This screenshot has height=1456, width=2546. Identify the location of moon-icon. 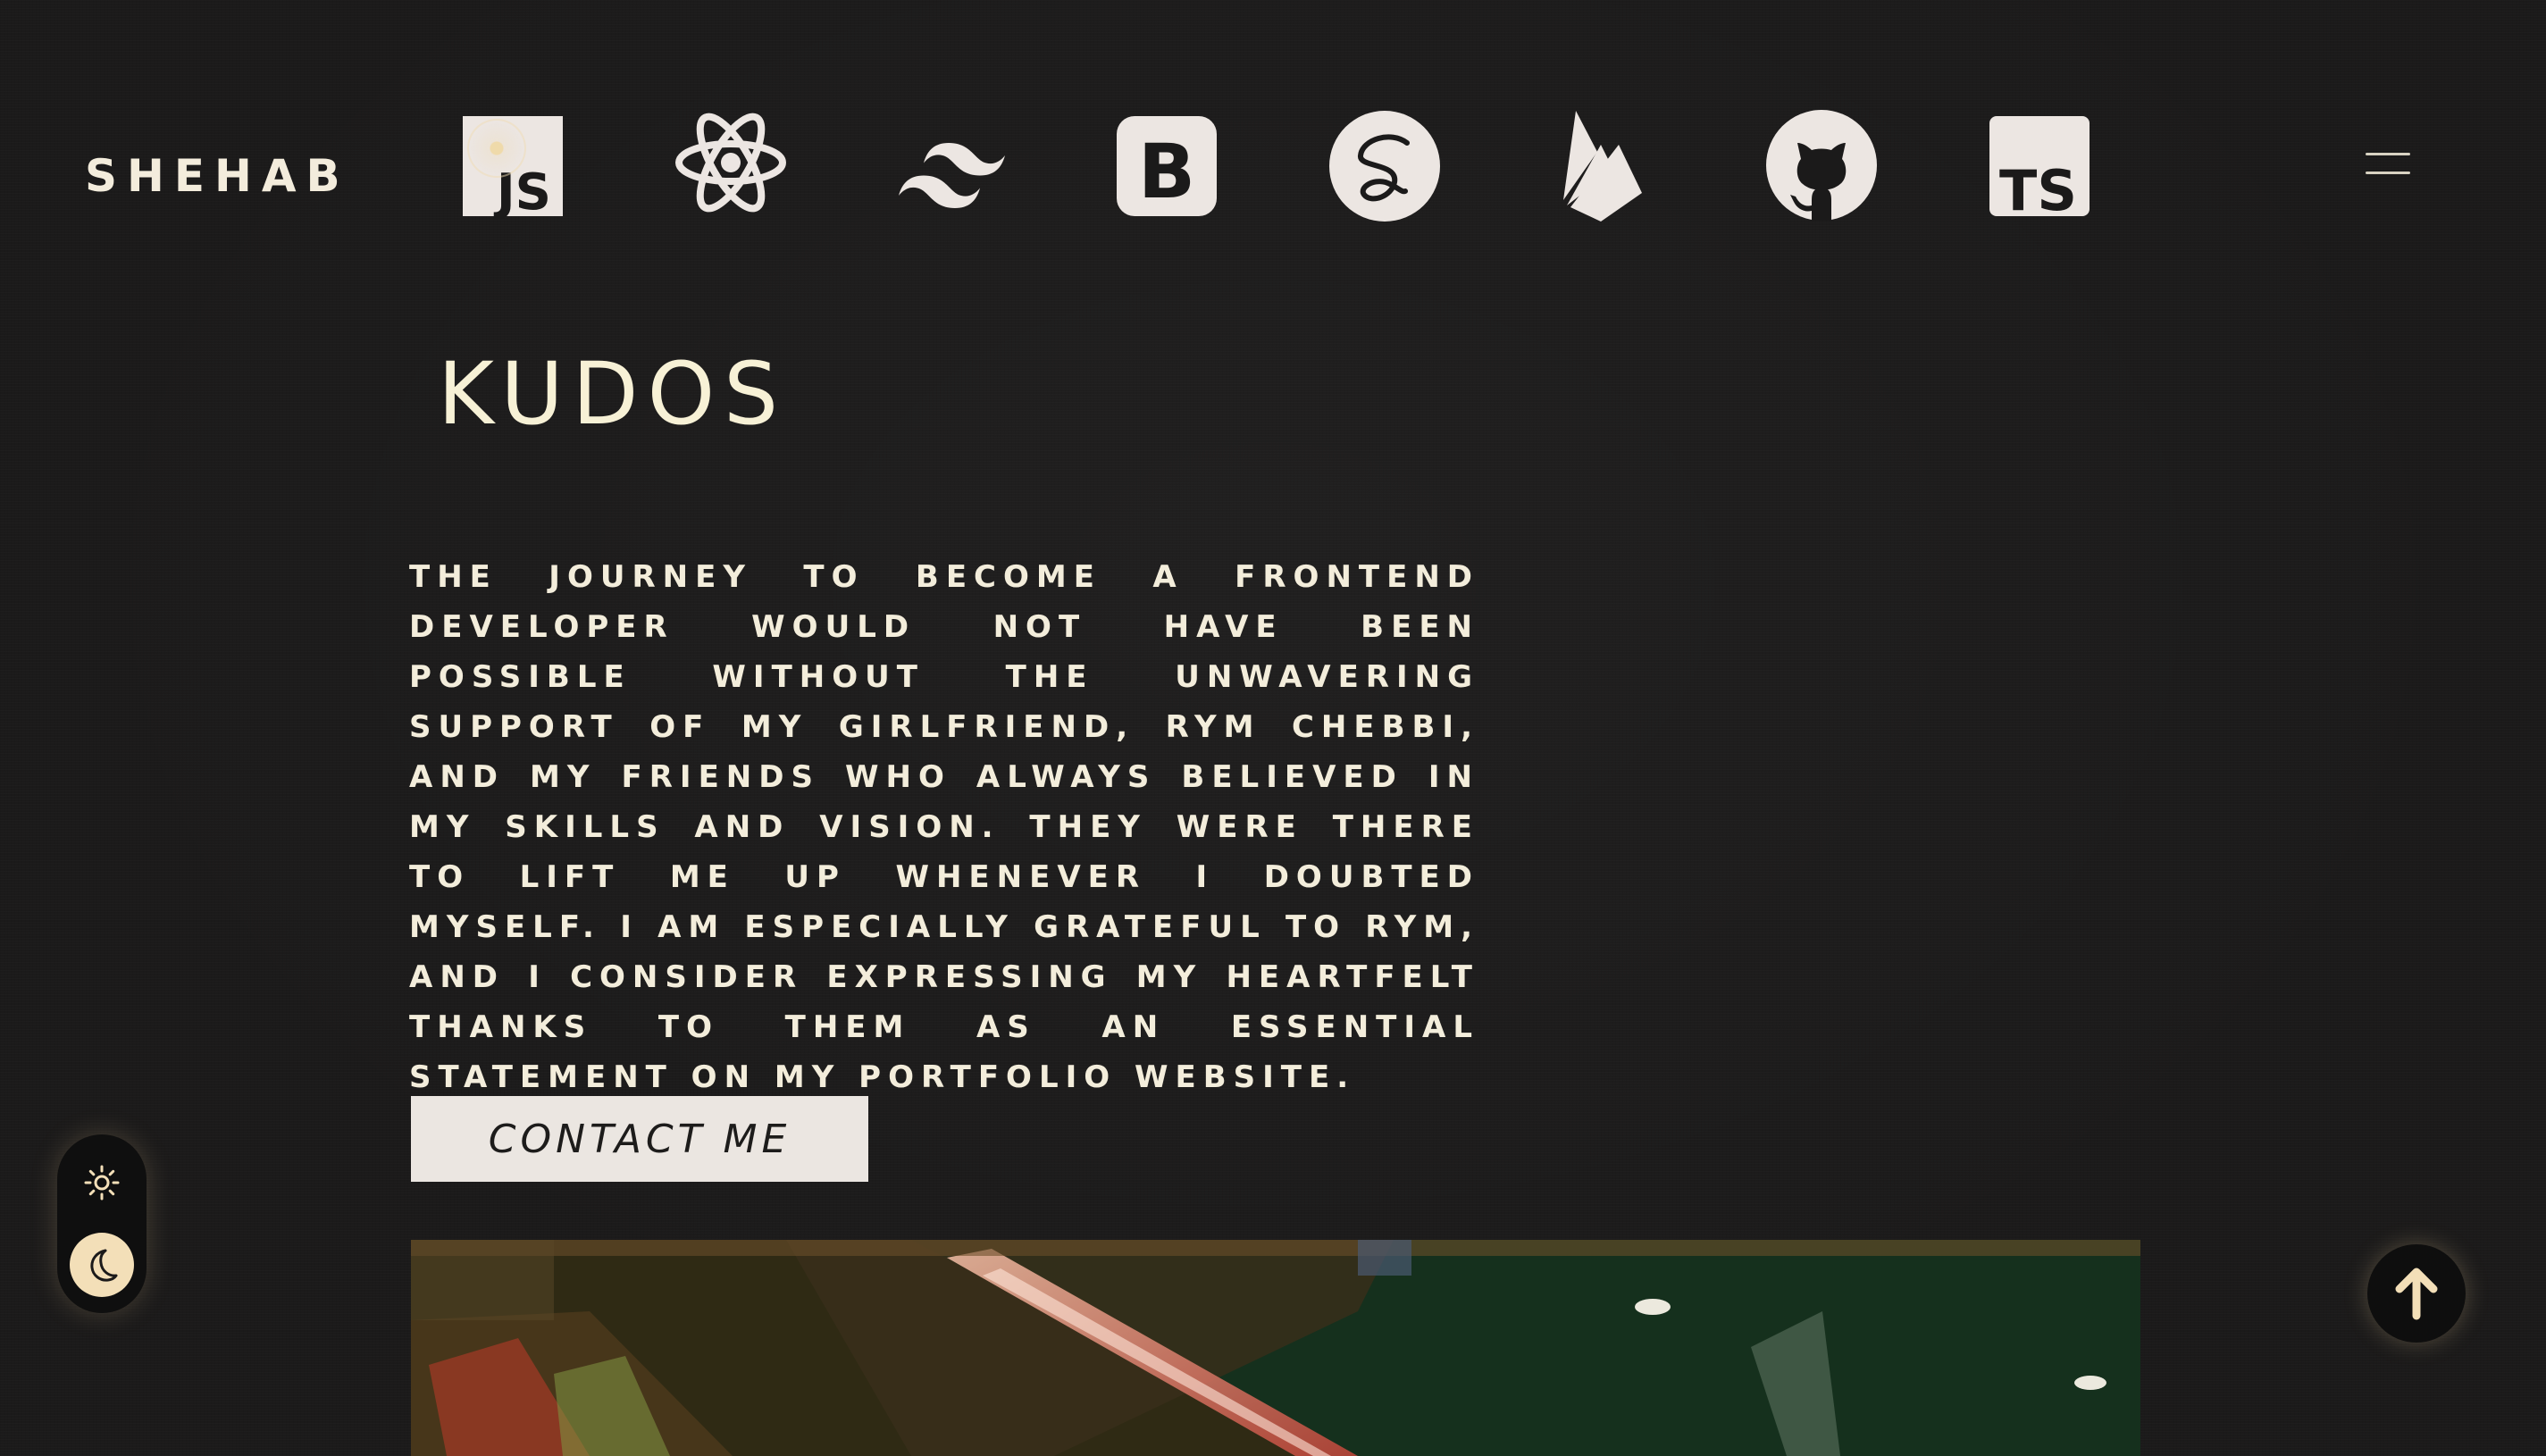
(104, 1265).